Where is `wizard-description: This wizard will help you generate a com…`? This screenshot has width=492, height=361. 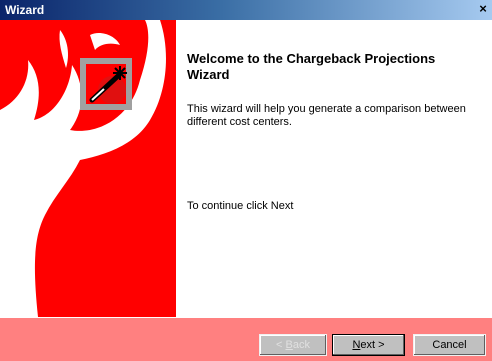
wizard-description: This wizard will help you generate a com… is located at coordinates (326, 115).